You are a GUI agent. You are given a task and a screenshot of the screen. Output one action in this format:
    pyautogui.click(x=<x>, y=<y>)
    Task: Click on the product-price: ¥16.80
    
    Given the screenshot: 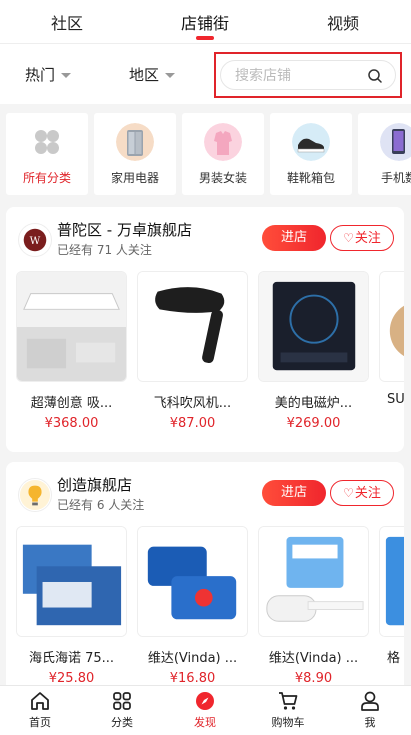 What is the action you would take?
    pyautogui.click(x=192, y=678)
    